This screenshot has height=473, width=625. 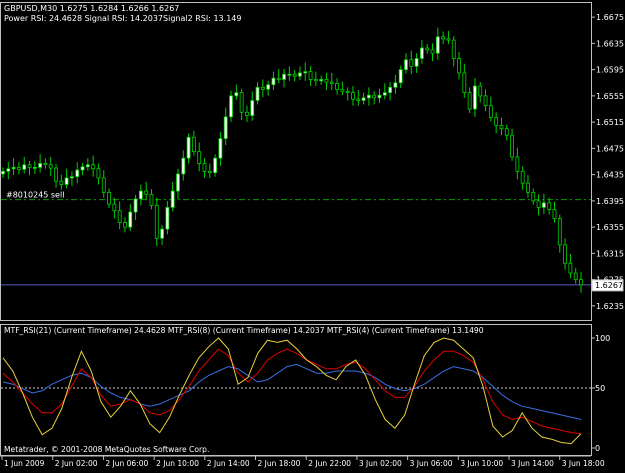 What do you see at coordinates (610, 122) in the screenshot?
I see `price-tick-label: 1.6515` at bounding box center [610, 122].